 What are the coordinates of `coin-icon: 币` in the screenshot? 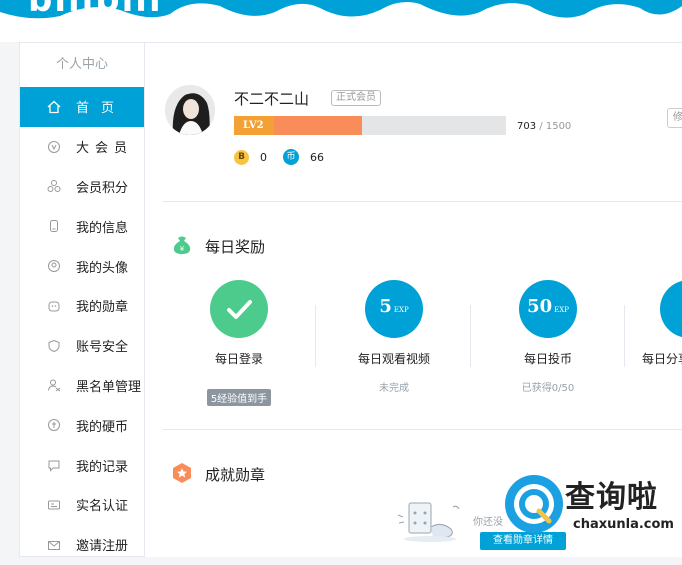 It's located at (291, 157).